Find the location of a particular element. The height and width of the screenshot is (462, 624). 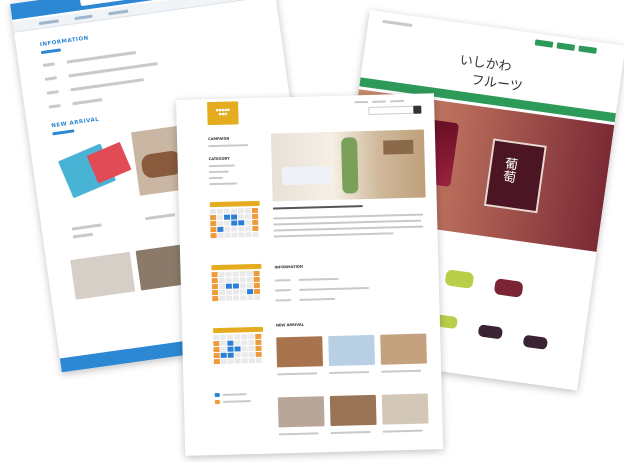

grape-card: 葡萄 is located at coordinates (515, 176).